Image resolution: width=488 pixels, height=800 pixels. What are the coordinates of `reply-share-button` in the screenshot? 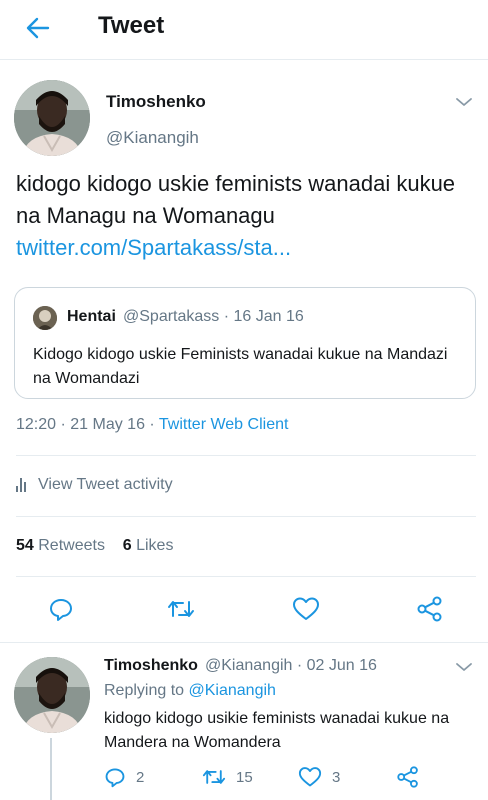 It's located at (408, 777).